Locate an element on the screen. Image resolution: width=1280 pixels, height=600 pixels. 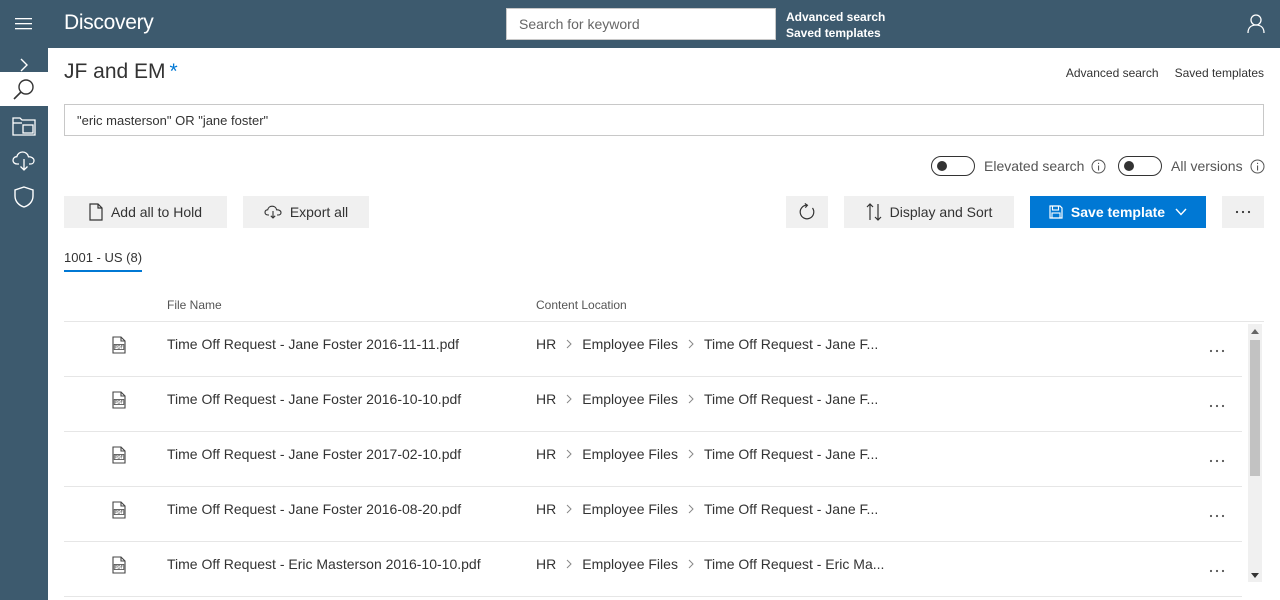
page-title: JF and EM * is located at coordinates (121, 72).